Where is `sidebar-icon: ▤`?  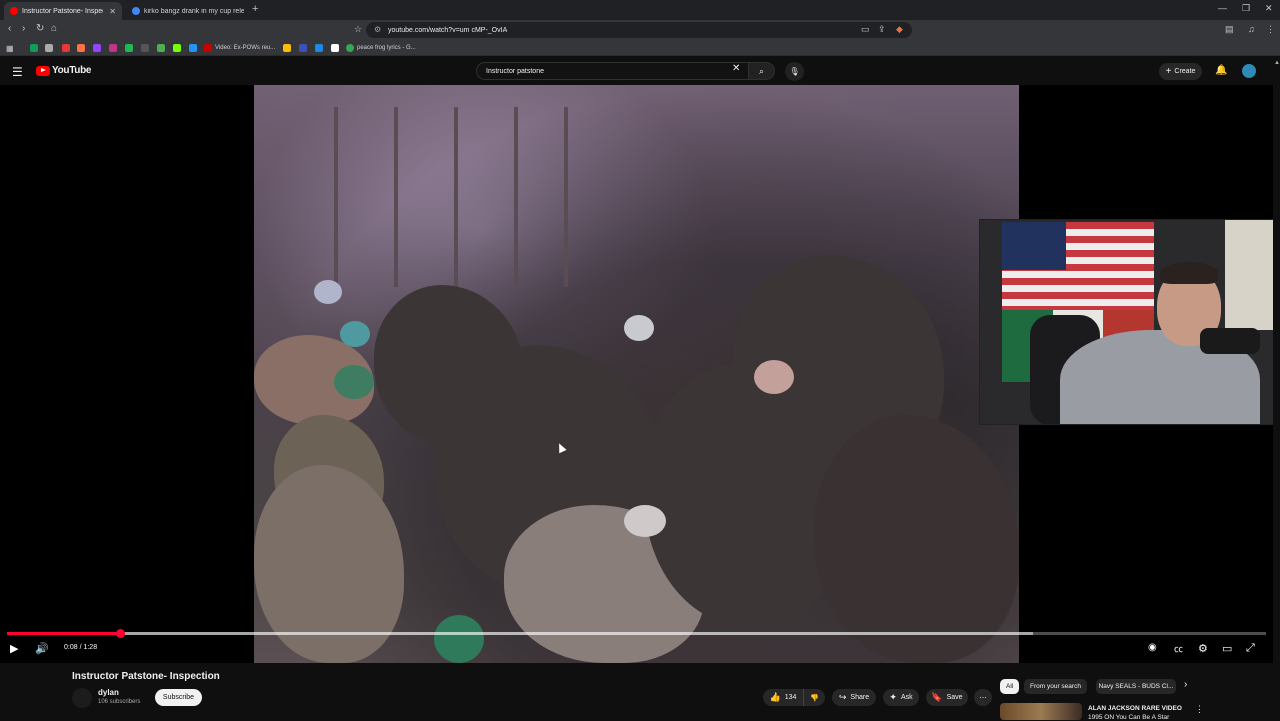 sidebar-icon: ▤ is located at coordinates (1229, 29).